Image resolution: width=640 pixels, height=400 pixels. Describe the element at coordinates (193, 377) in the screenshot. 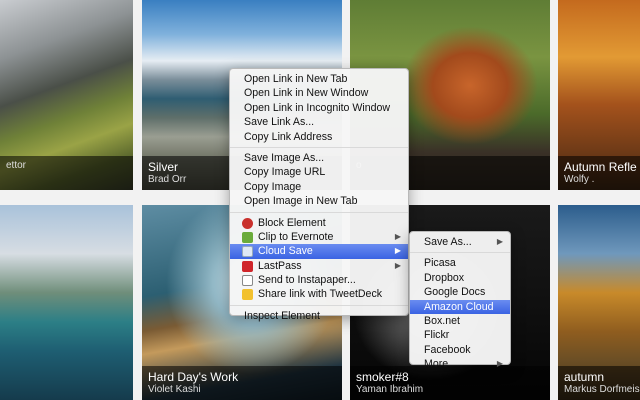

I see `tile-title: Hard Day's Work` at that location.